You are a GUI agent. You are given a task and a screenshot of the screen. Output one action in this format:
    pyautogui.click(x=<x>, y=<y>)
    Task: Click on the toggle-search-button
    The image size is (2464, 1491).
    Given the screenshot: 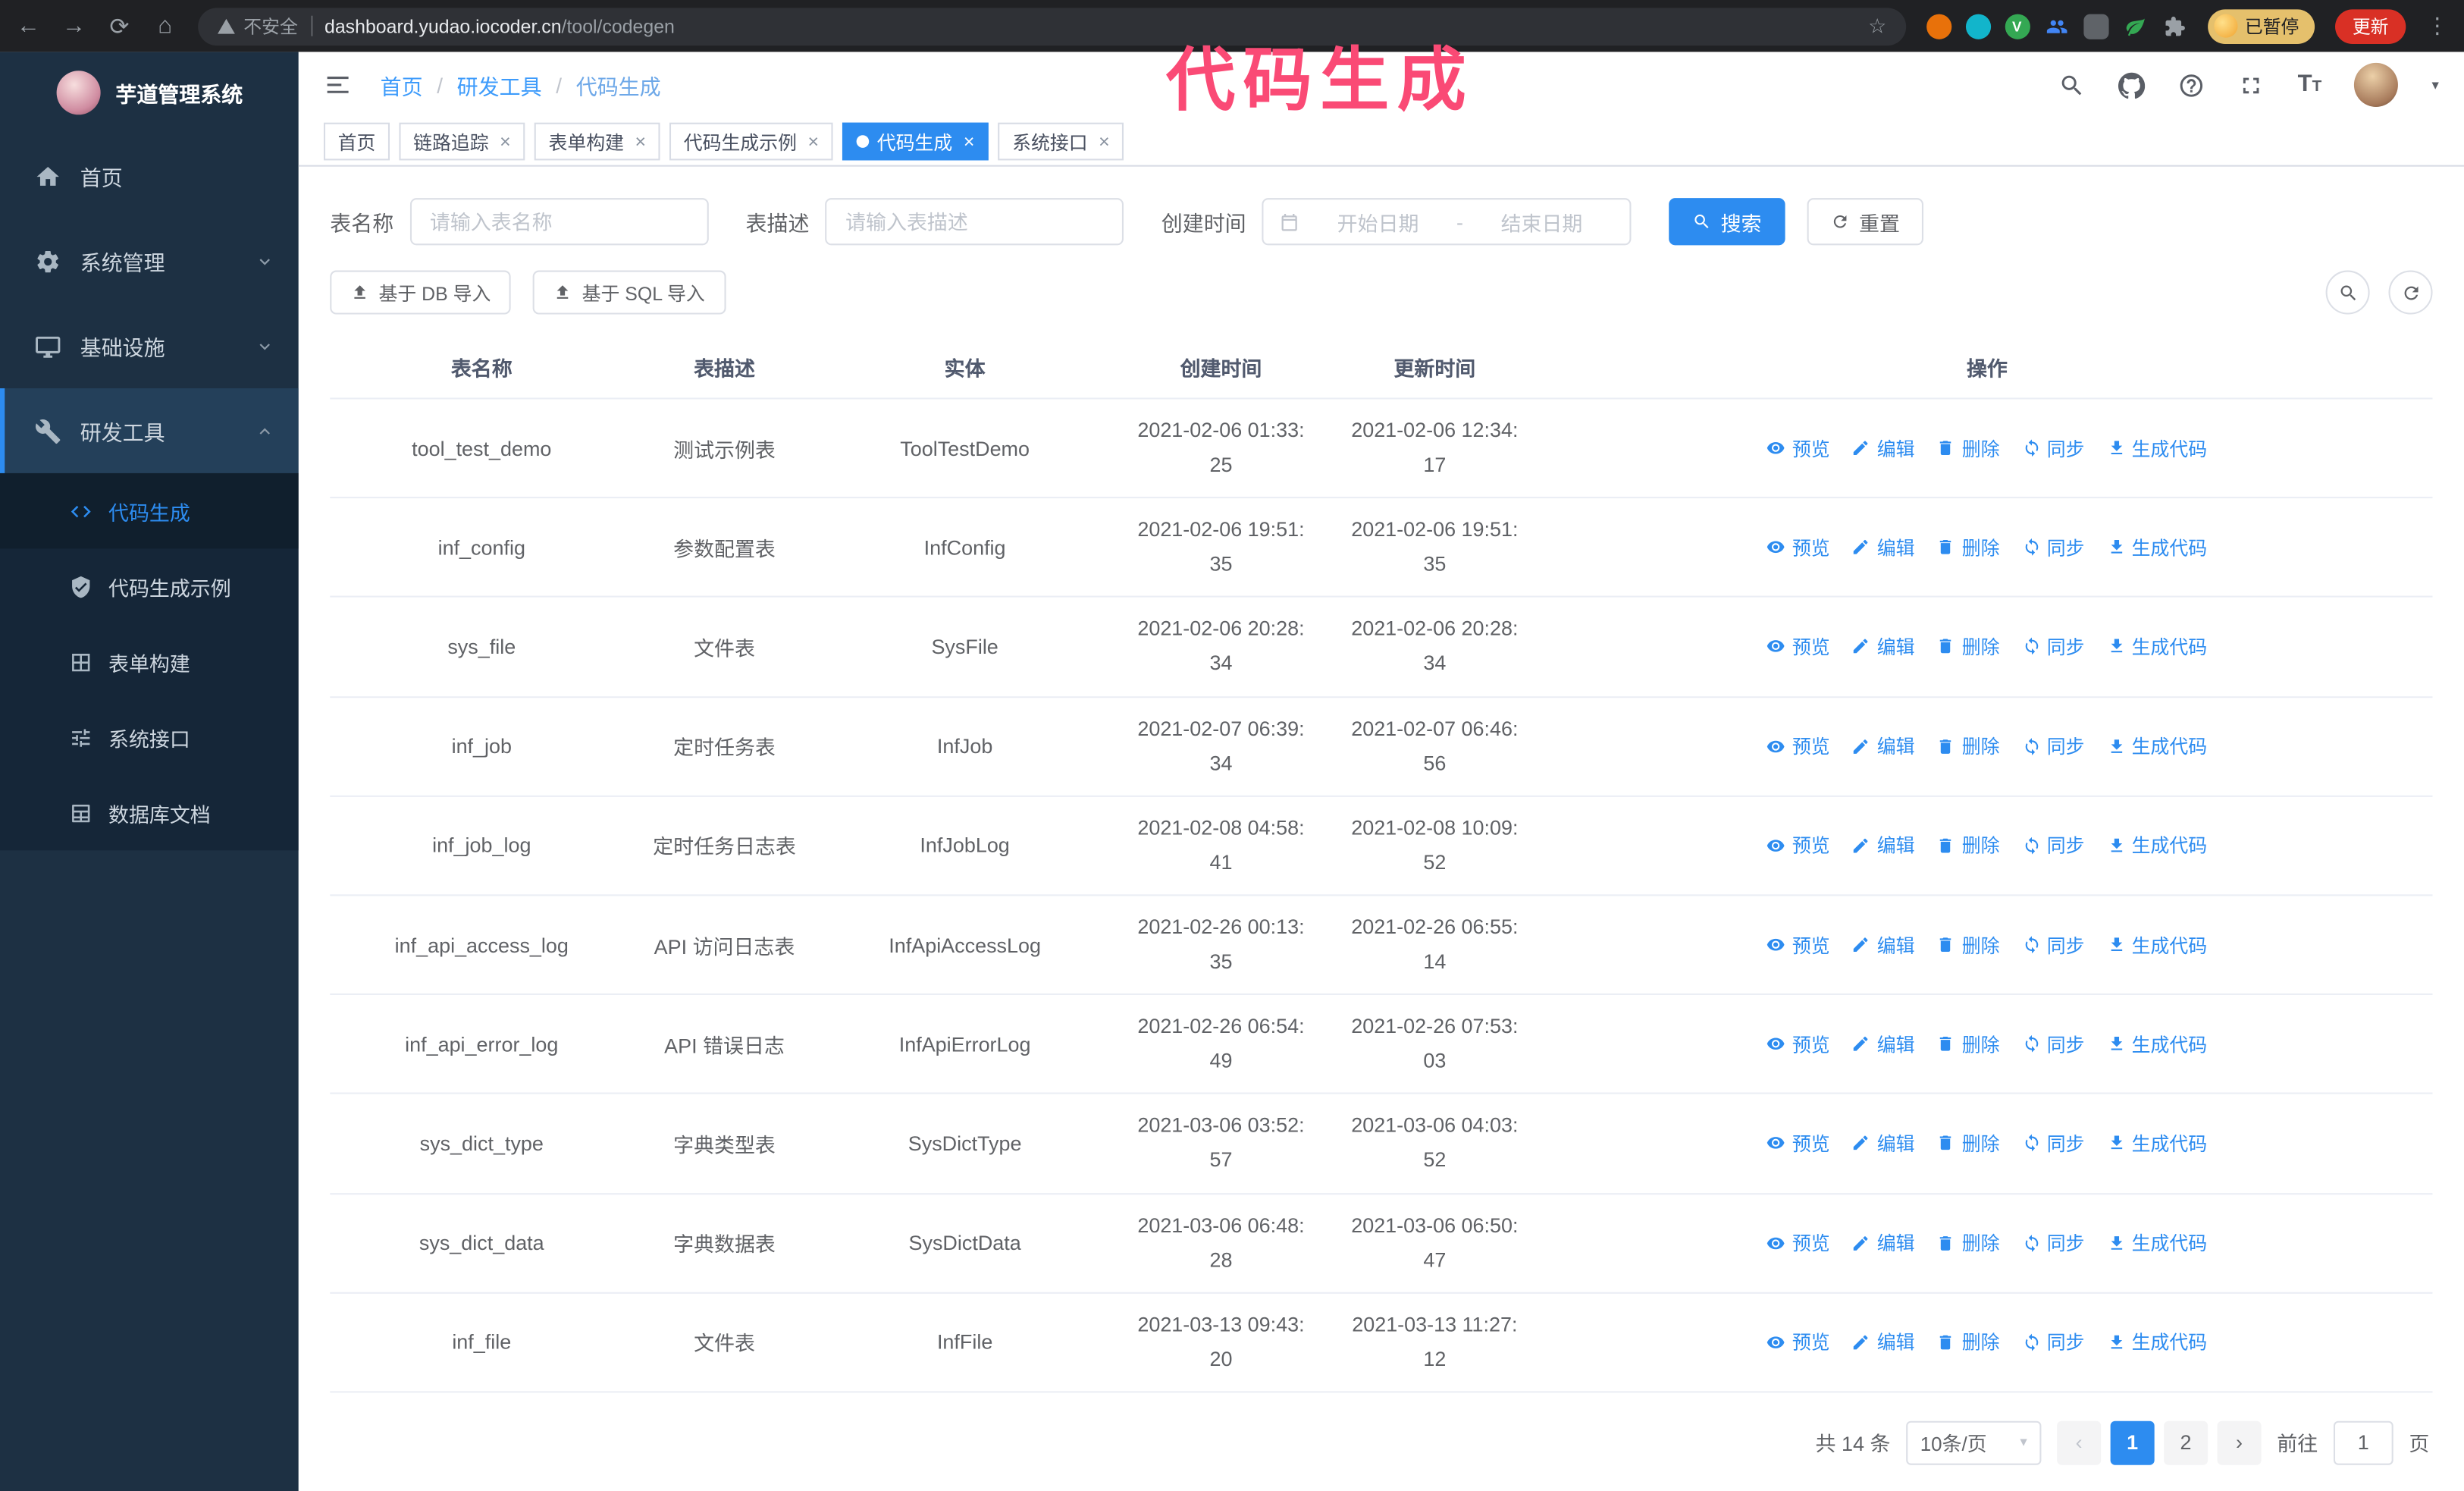 What is the action you would take?
    pyautogui.click(x=2347, y=292)
    